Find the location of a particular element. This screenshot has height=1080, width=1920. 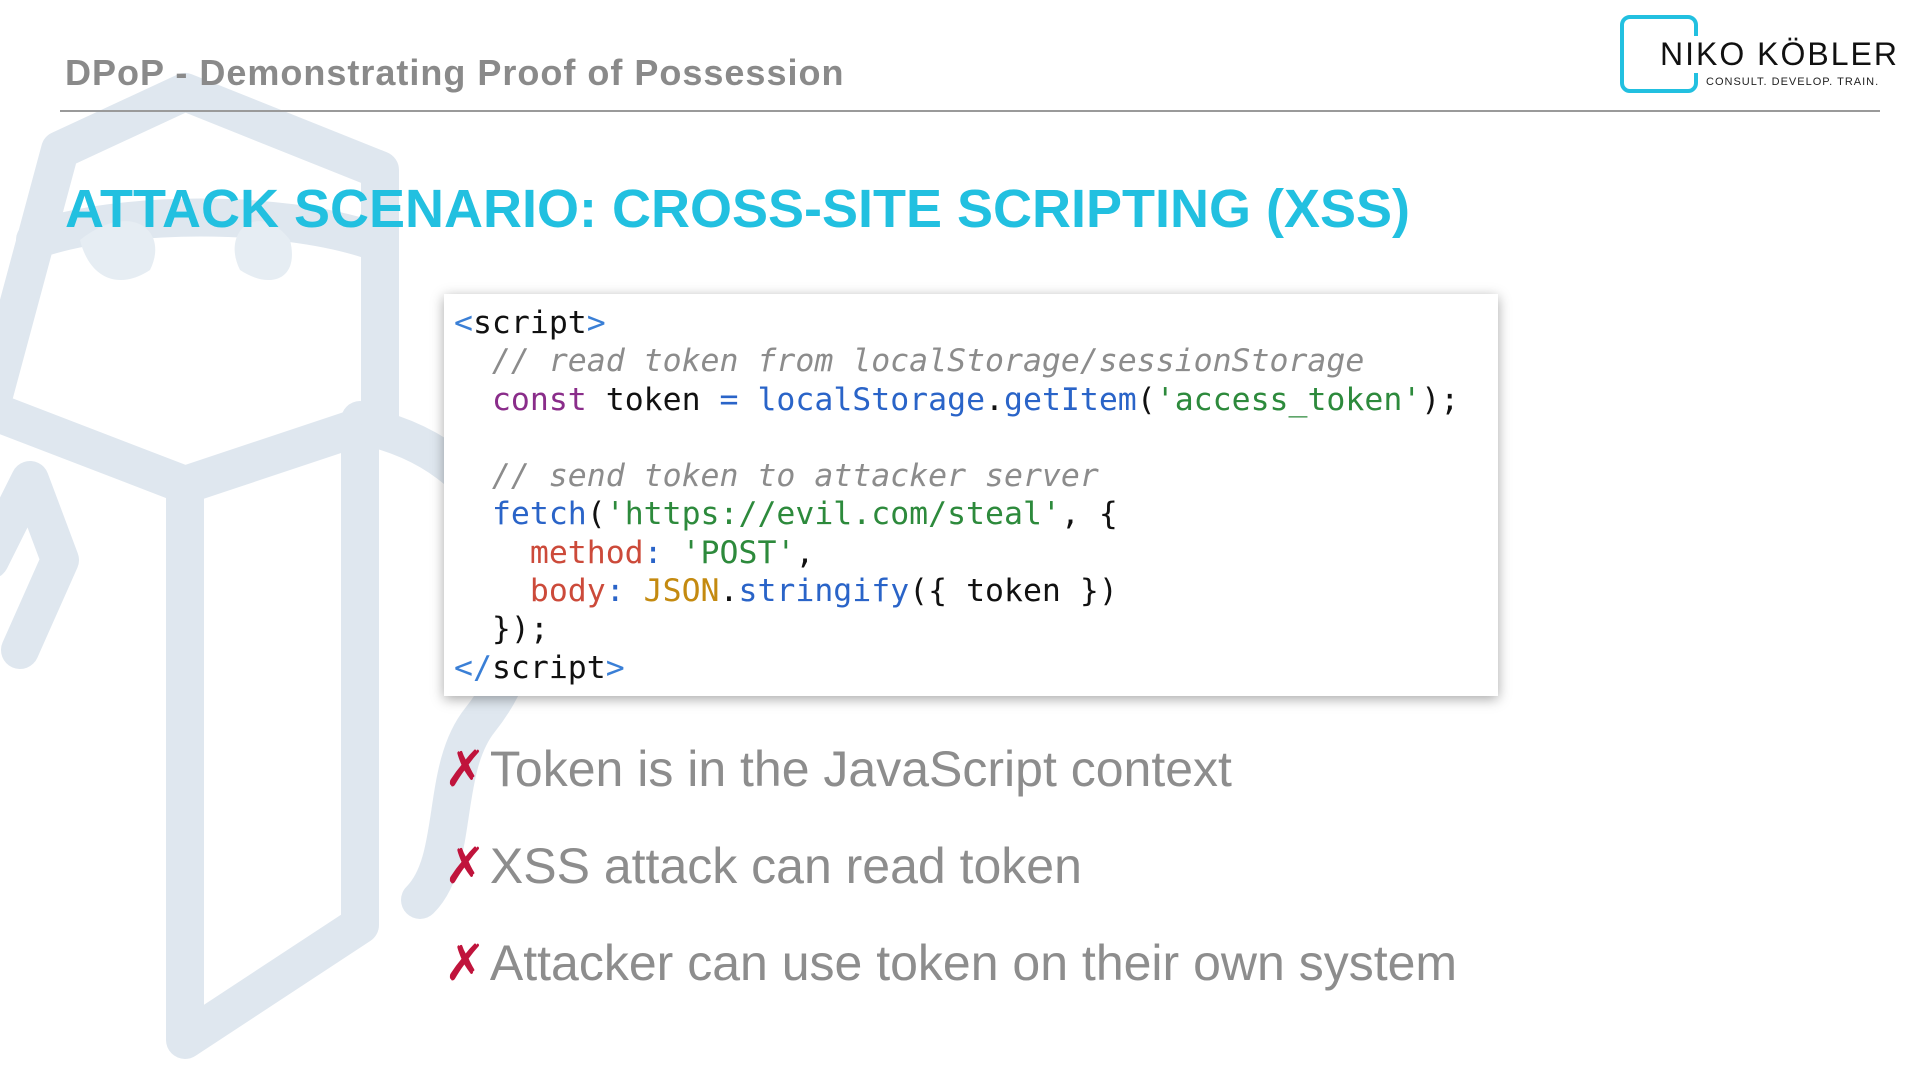

code-token: JSON is located at coordinates (681, 591).